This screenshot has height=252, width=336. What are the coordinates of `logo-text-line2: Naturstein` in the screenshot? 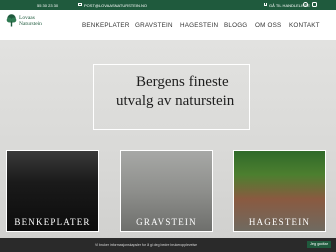 It's located at (30, 24).